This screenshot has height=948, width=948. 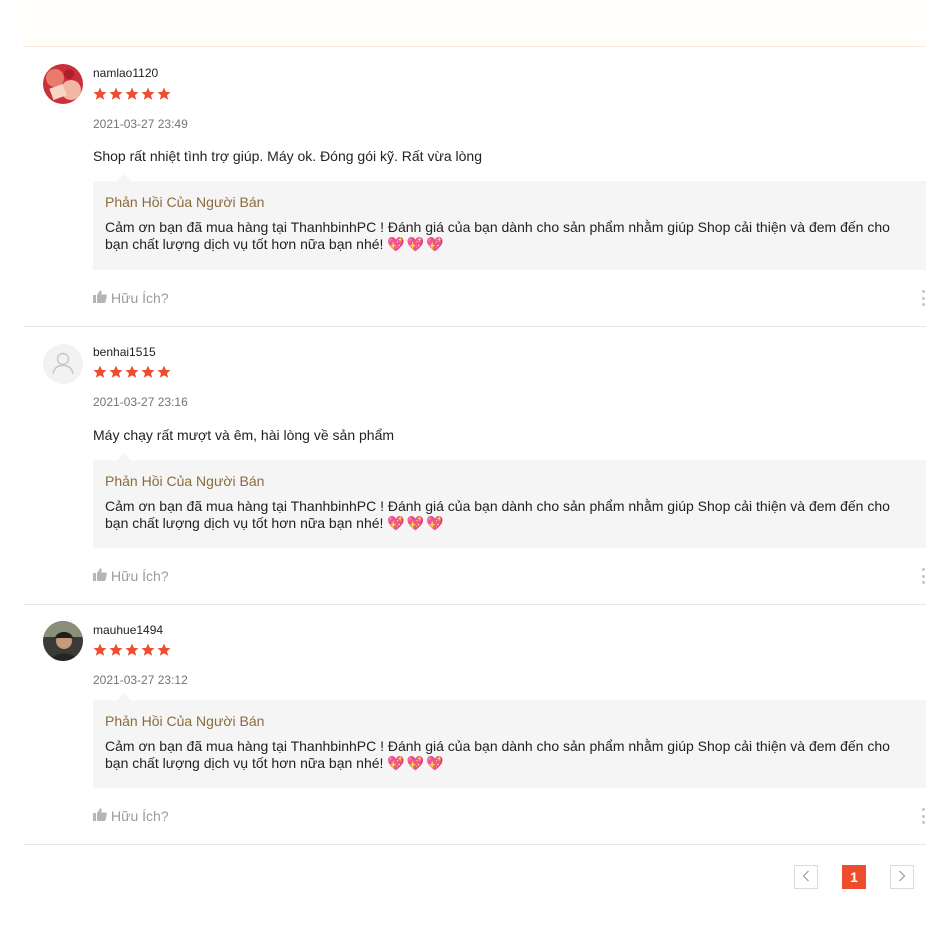 What do you see at coordinates (128, 630) in the screenshot?
I see `username: mauhue1494` at bounding box center [128, 630].